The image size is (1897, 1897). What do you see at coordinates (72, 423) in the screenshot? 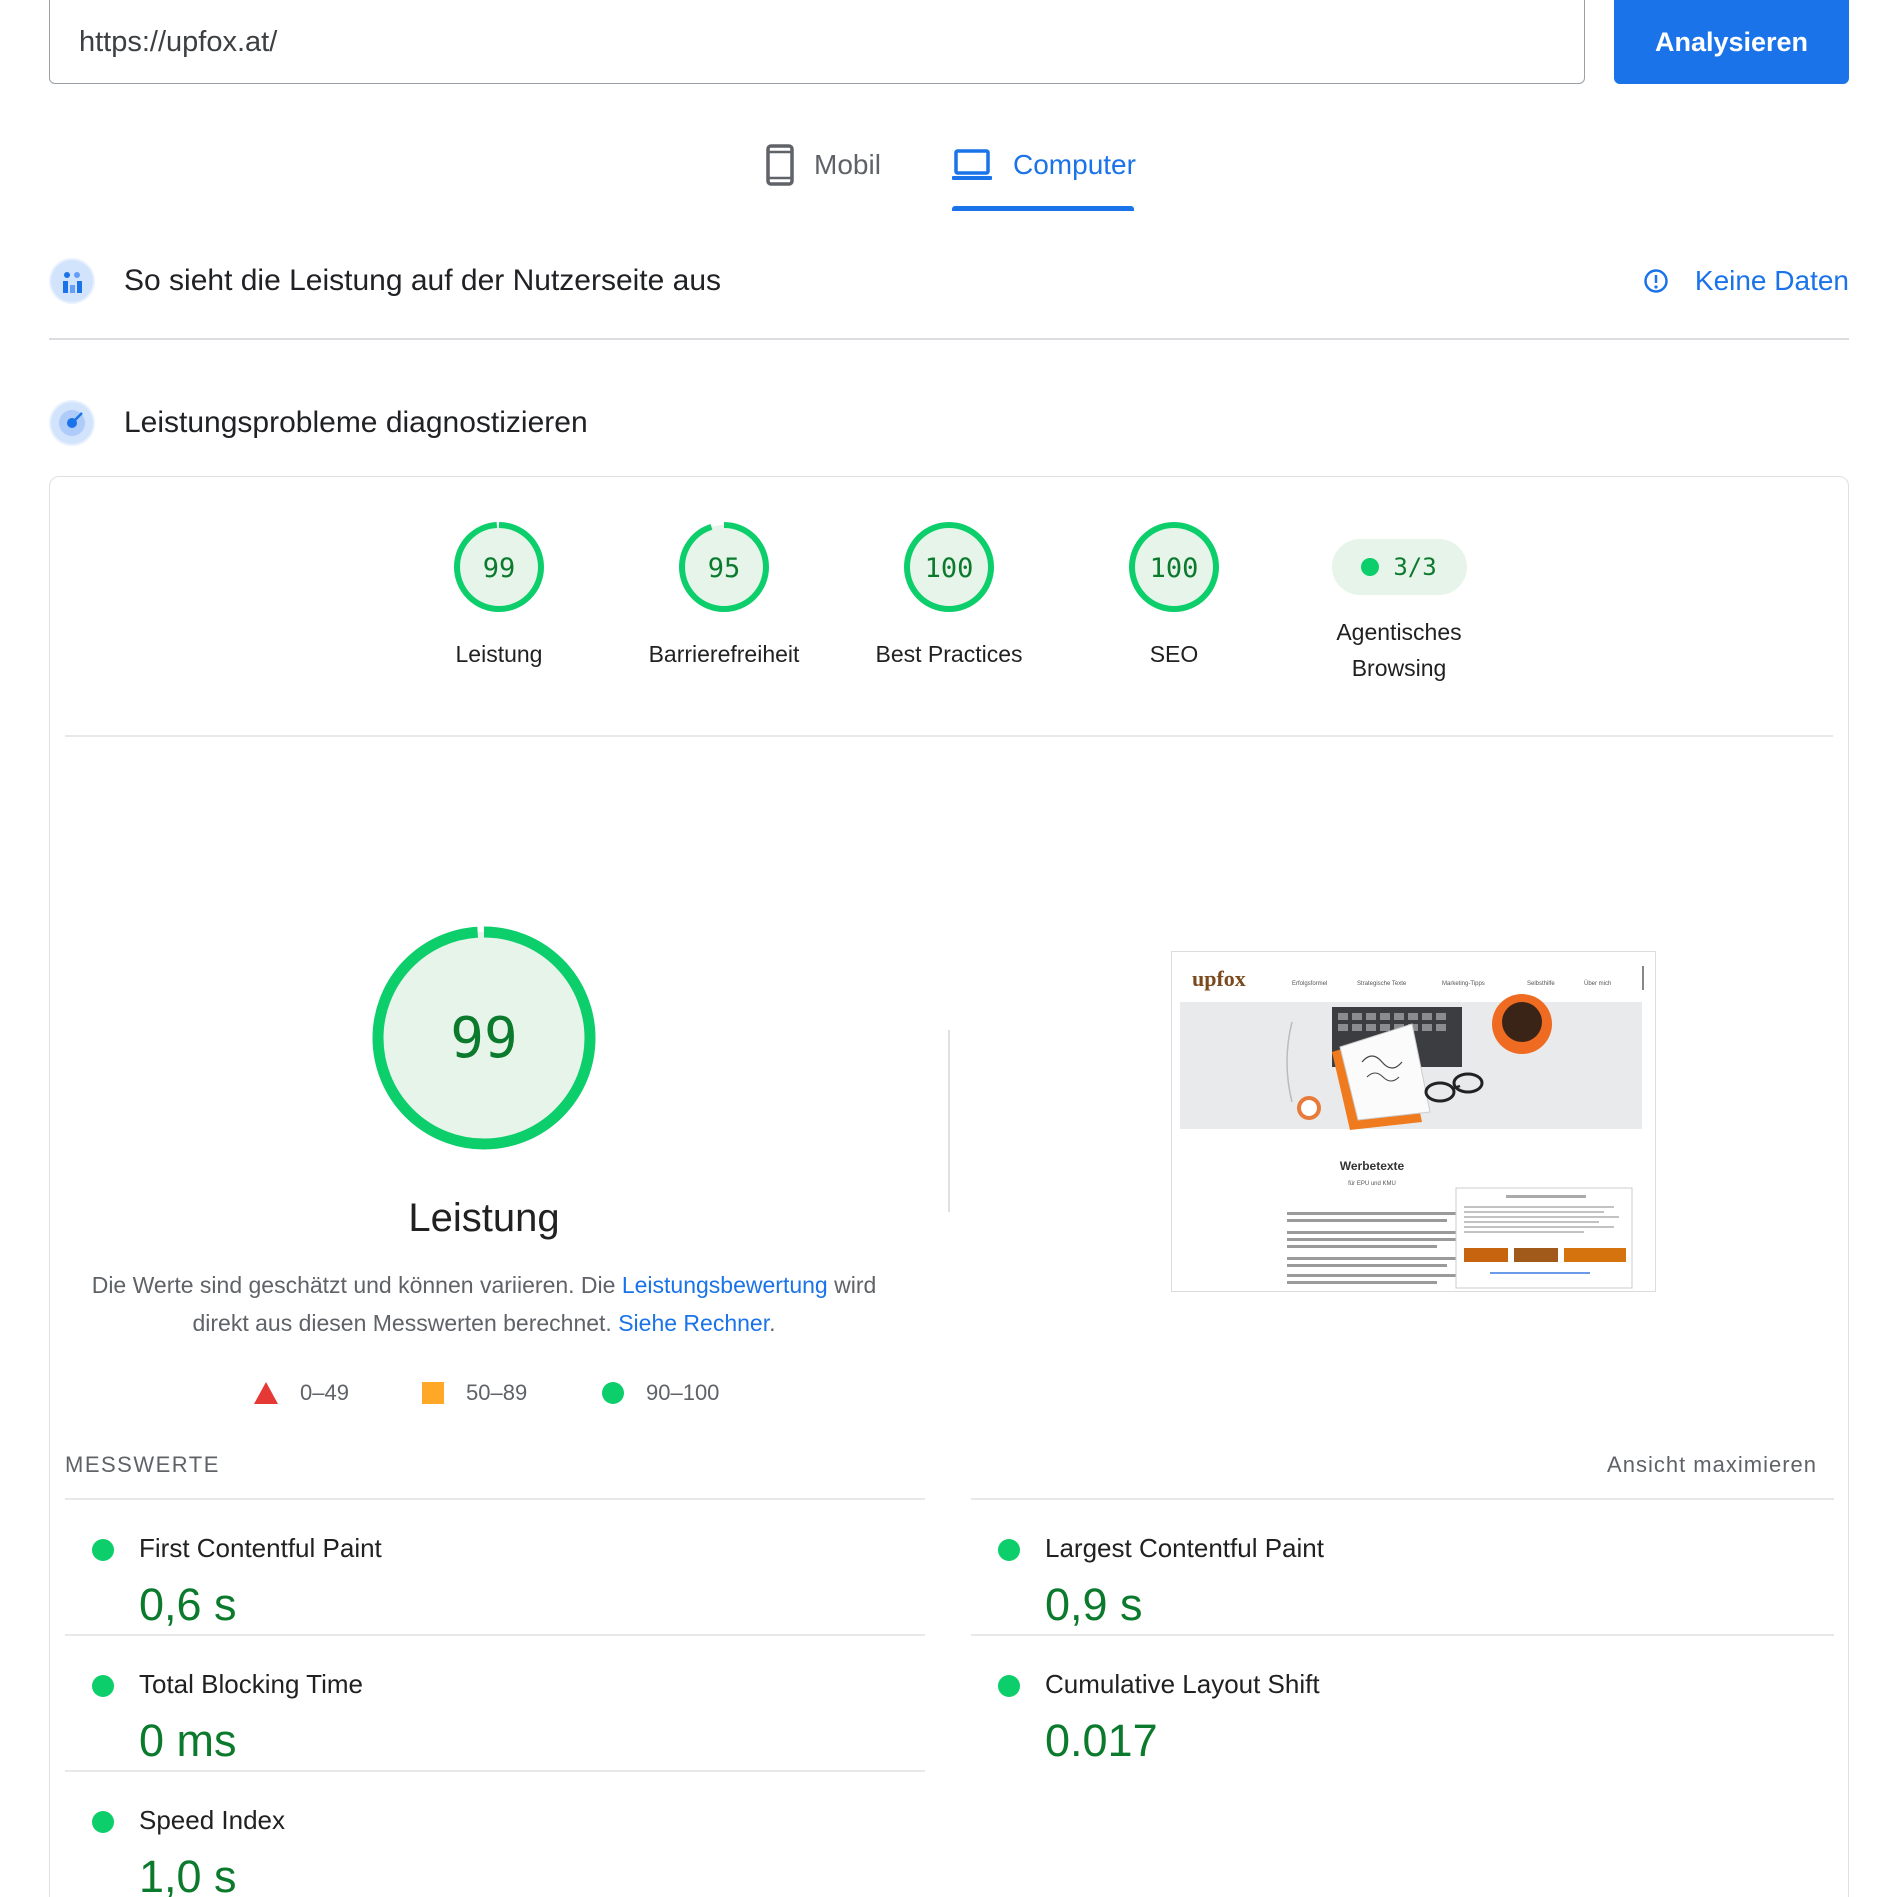
I see `radar-icon` at bounding box center [72, 423].